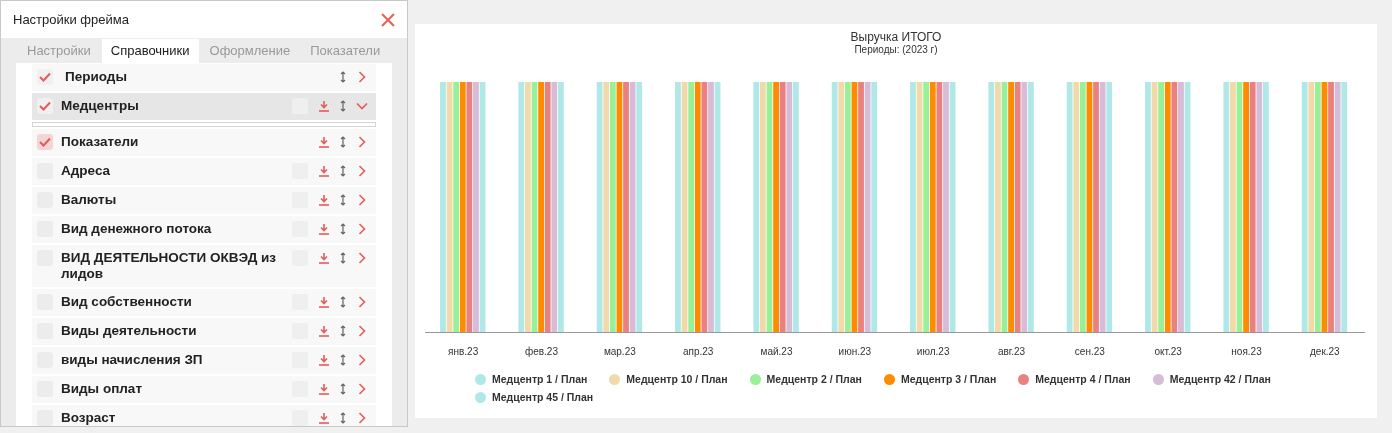 This screenshot has height=433, width=1392. I want to click on list-row: Виды деятельности, so click(204, 331).